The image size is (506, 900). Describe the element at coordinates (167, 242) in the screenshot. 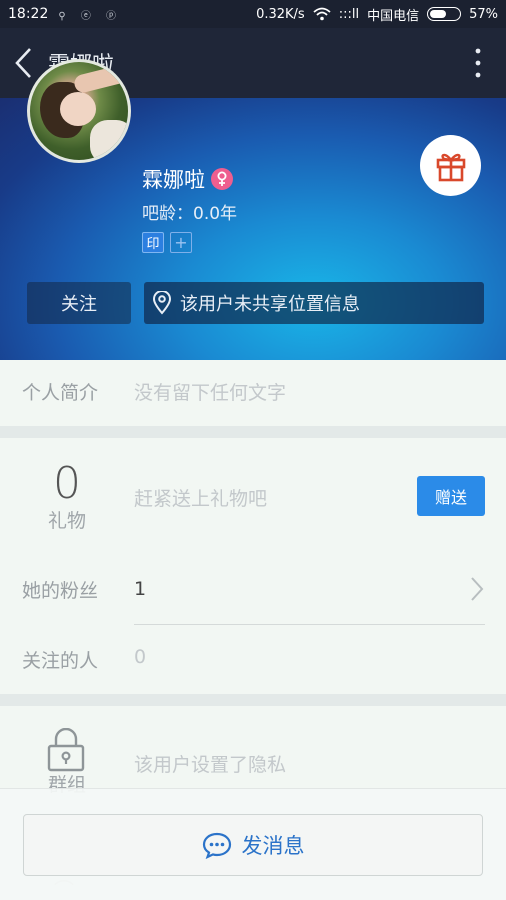

I see `badge-row: 印 +` at that location.